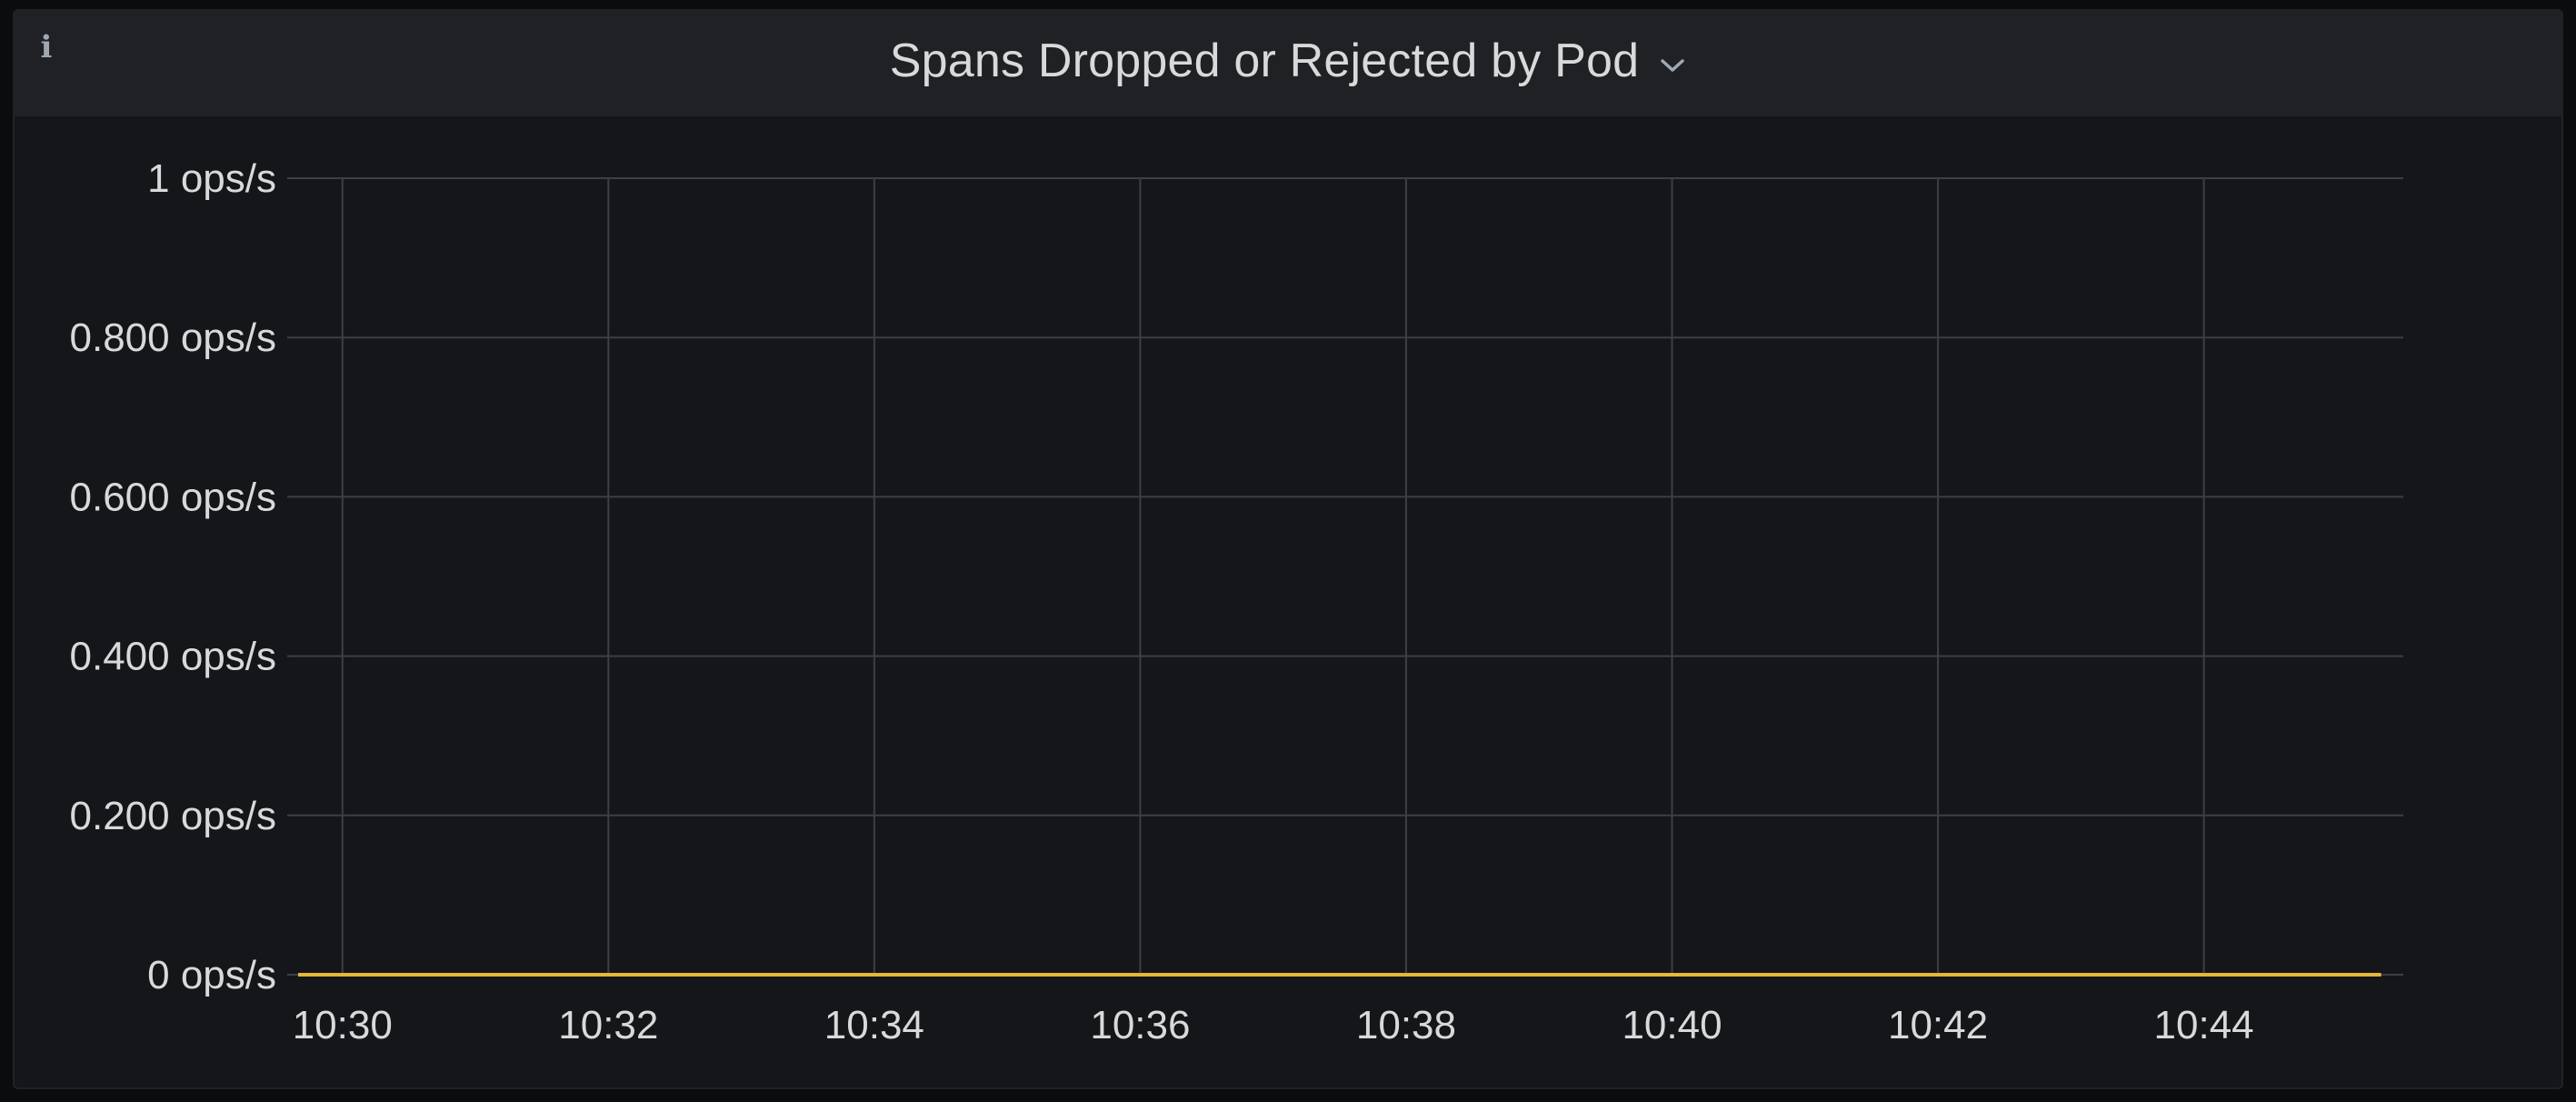  Describe the element at coordinates (1406, 1025) in the screenshot. I see `x-tick-label: 10:38` at that location.